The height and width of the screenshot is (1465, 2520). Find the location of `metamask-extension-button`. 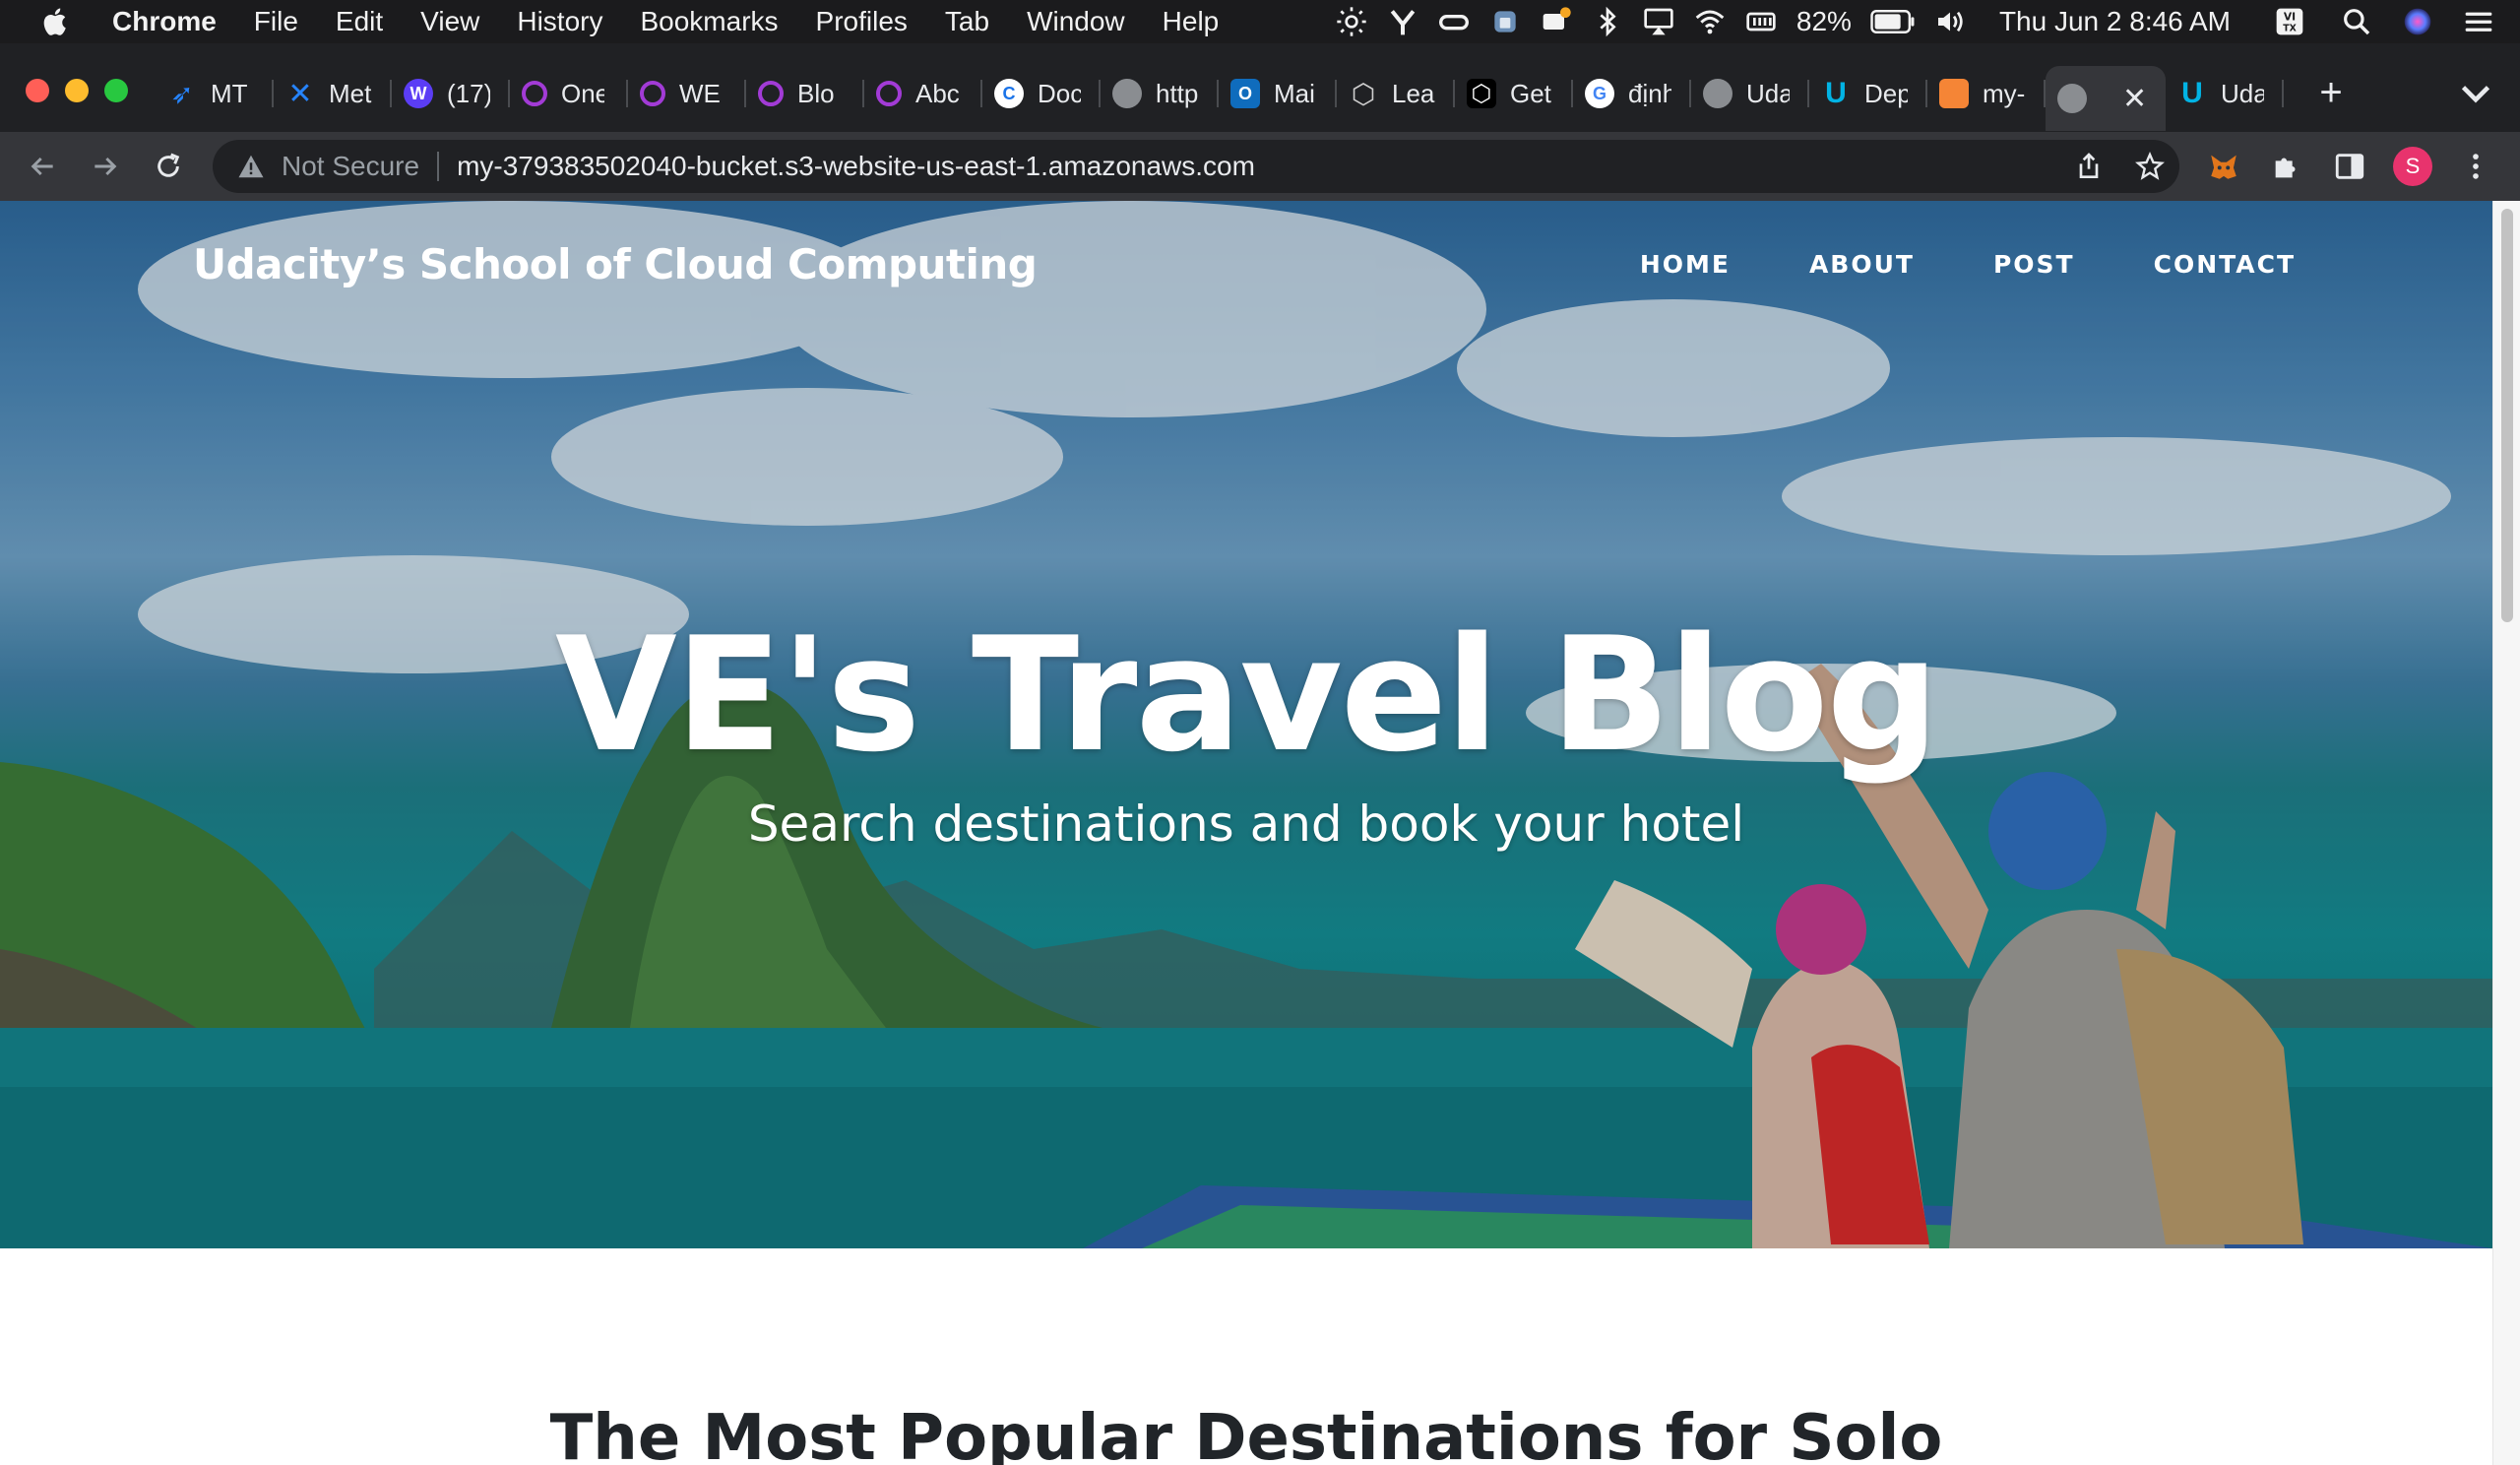

metamask-extension-button is located at coordinates (2223, 166).